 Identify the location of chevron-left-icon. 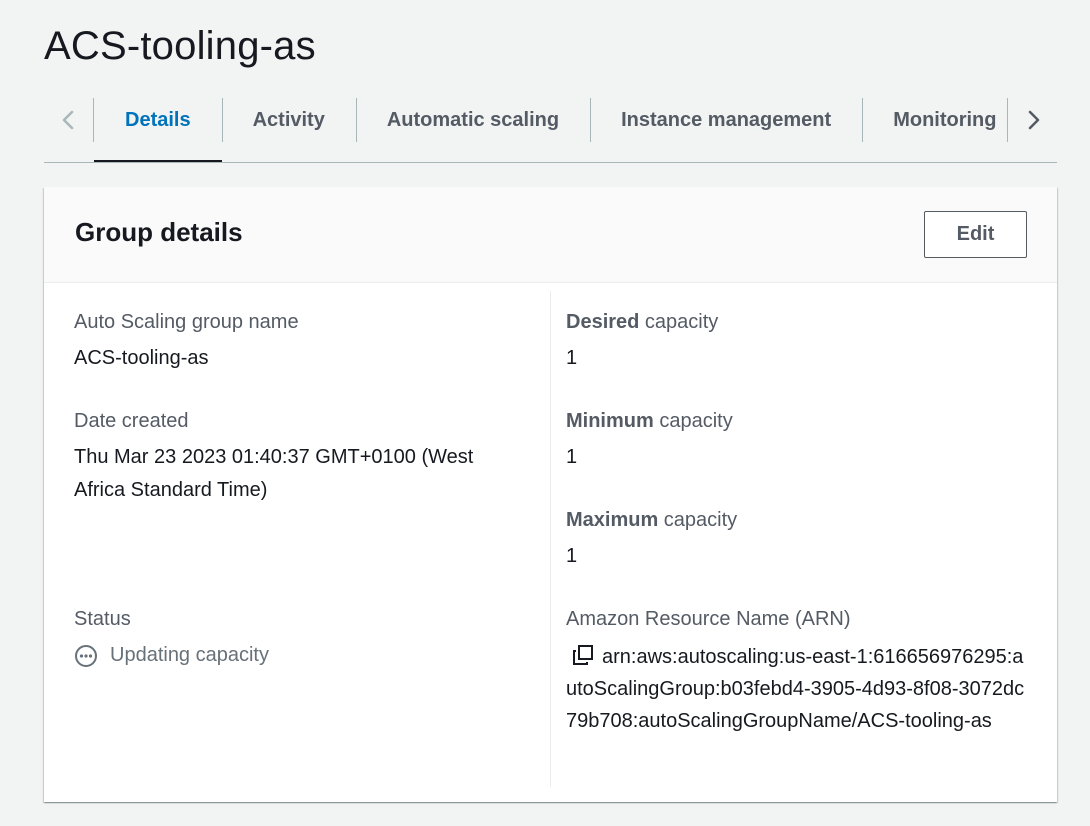
(67, 120).